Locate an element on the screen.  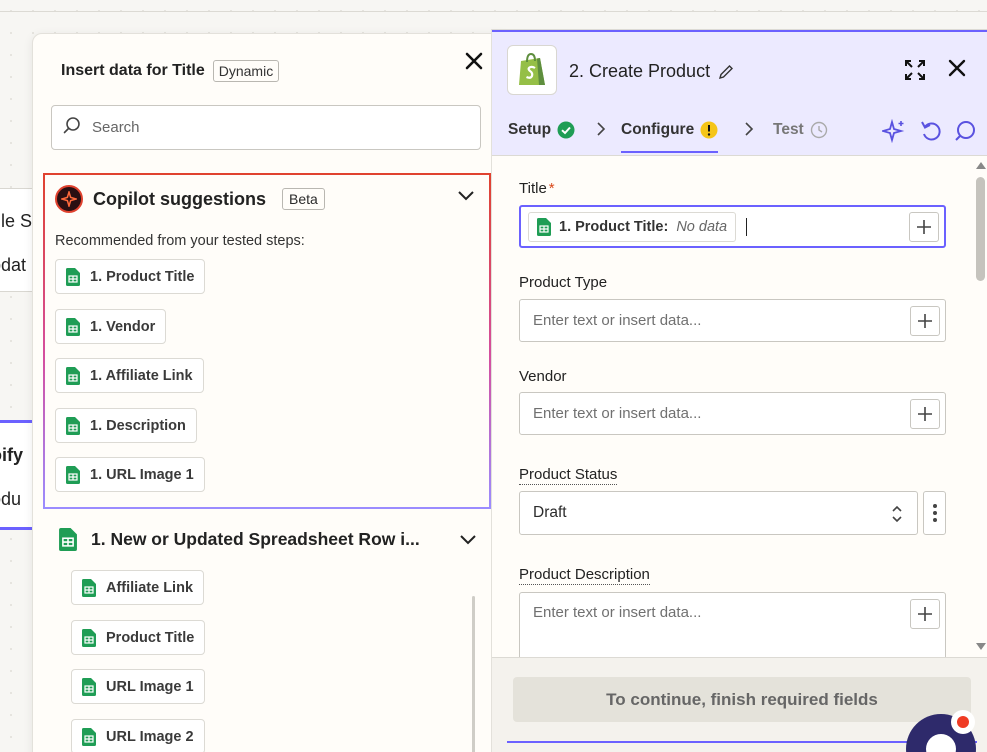
product-description-input is located at coordinates (713, 624).